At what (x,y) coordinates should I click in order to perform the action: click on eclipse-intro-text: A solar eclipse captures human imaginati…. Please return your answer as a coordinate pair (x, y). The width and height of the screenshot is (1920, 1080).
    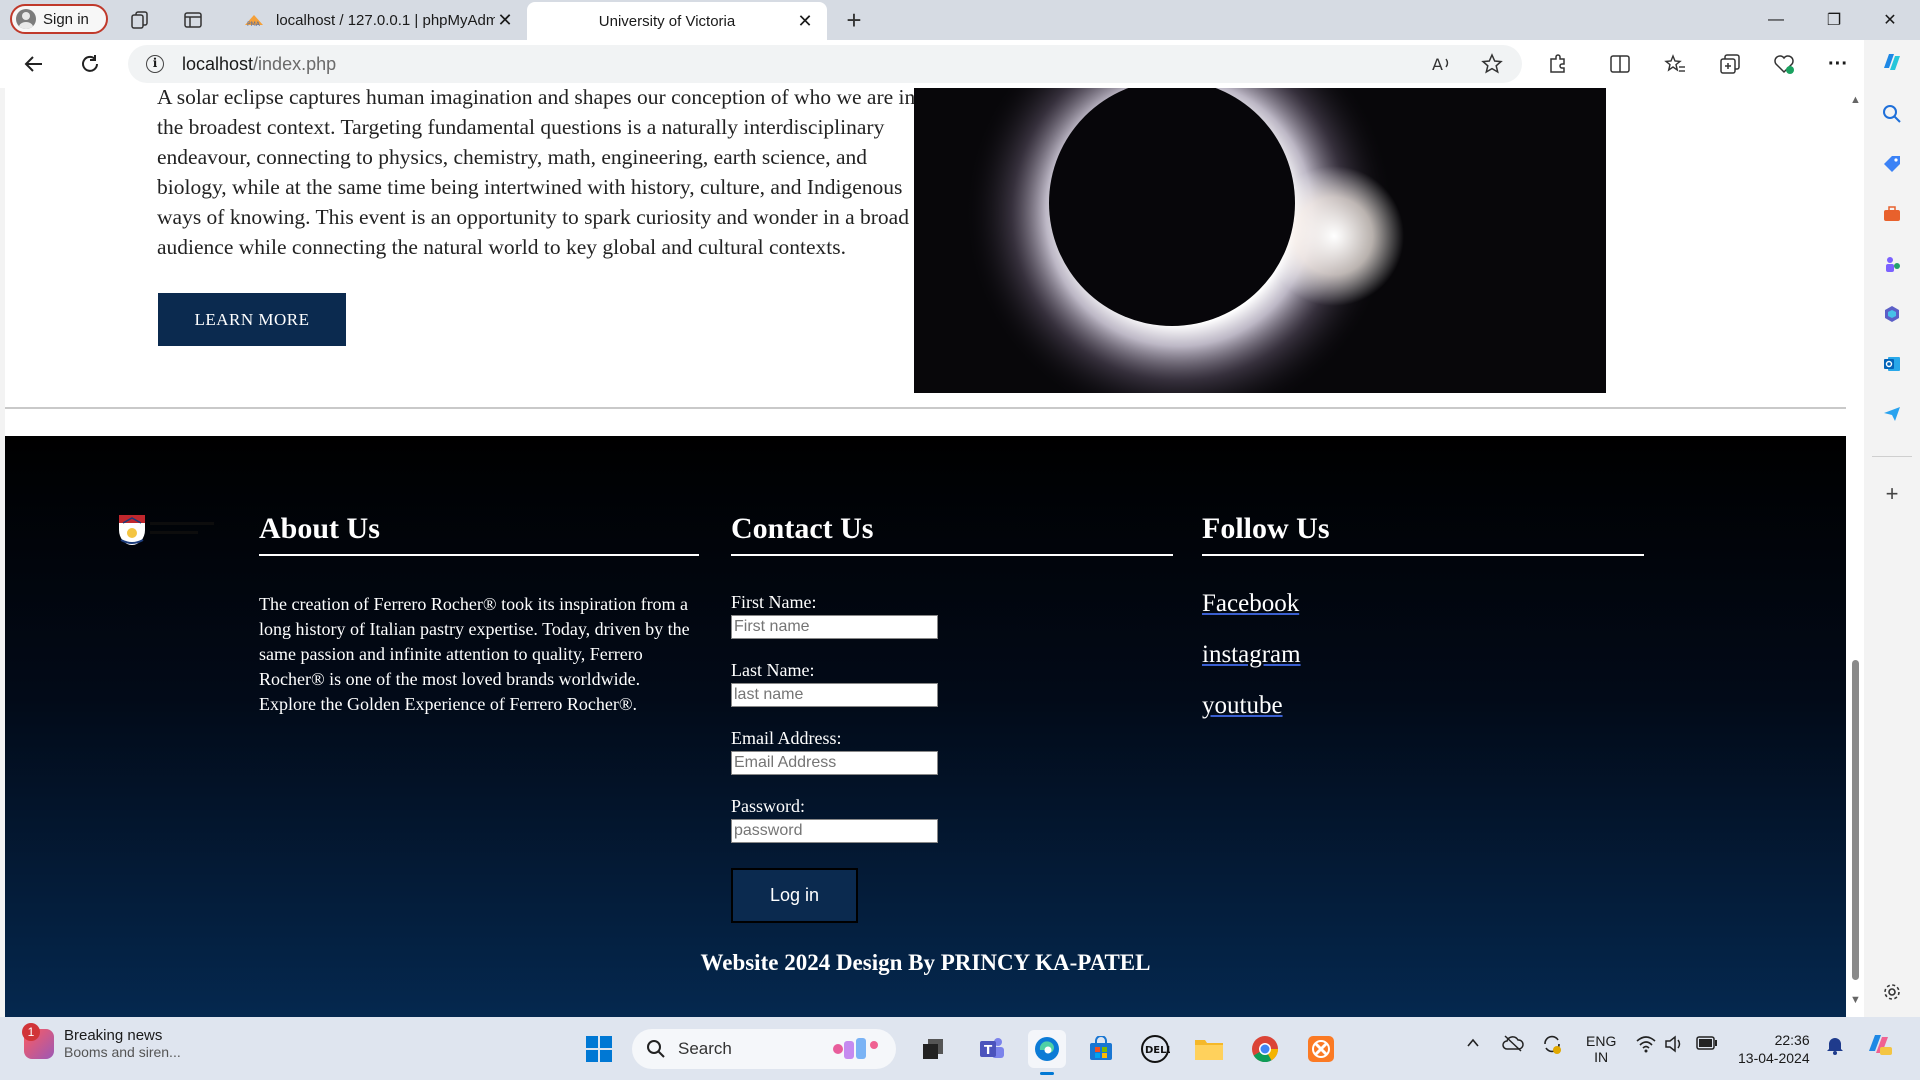
    Looking at the image, I should click on (536, 173).